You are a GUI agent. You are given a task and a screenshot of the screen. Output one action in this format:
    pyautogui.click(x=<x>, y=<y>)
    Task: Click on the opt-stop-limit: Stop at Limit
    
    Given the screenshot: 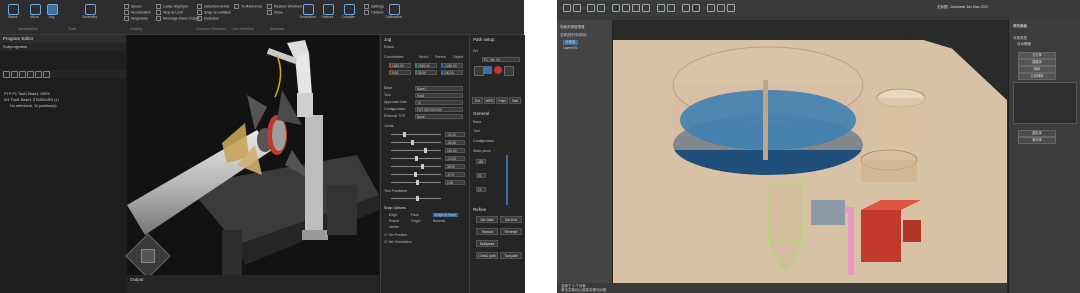 What is the action you would take?
    pyautogui.click(x=169, y=12)
    